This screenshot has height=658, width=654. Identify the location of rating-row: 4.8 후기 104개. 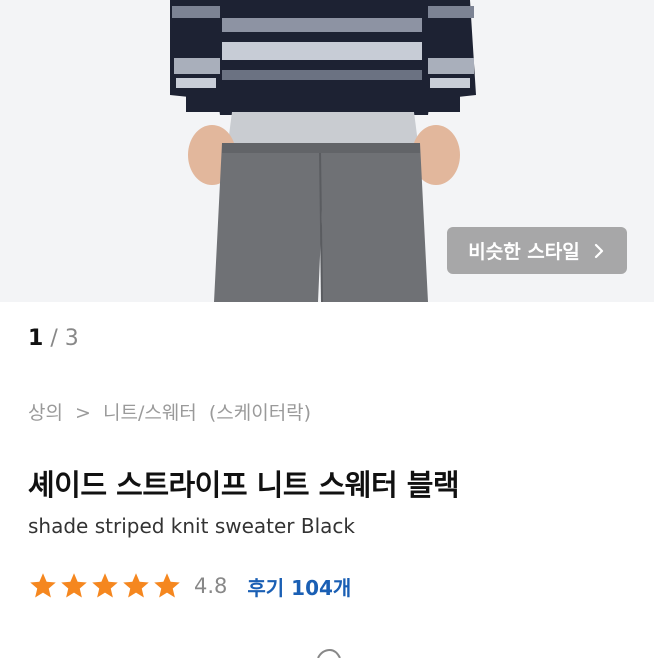
(189, 586).